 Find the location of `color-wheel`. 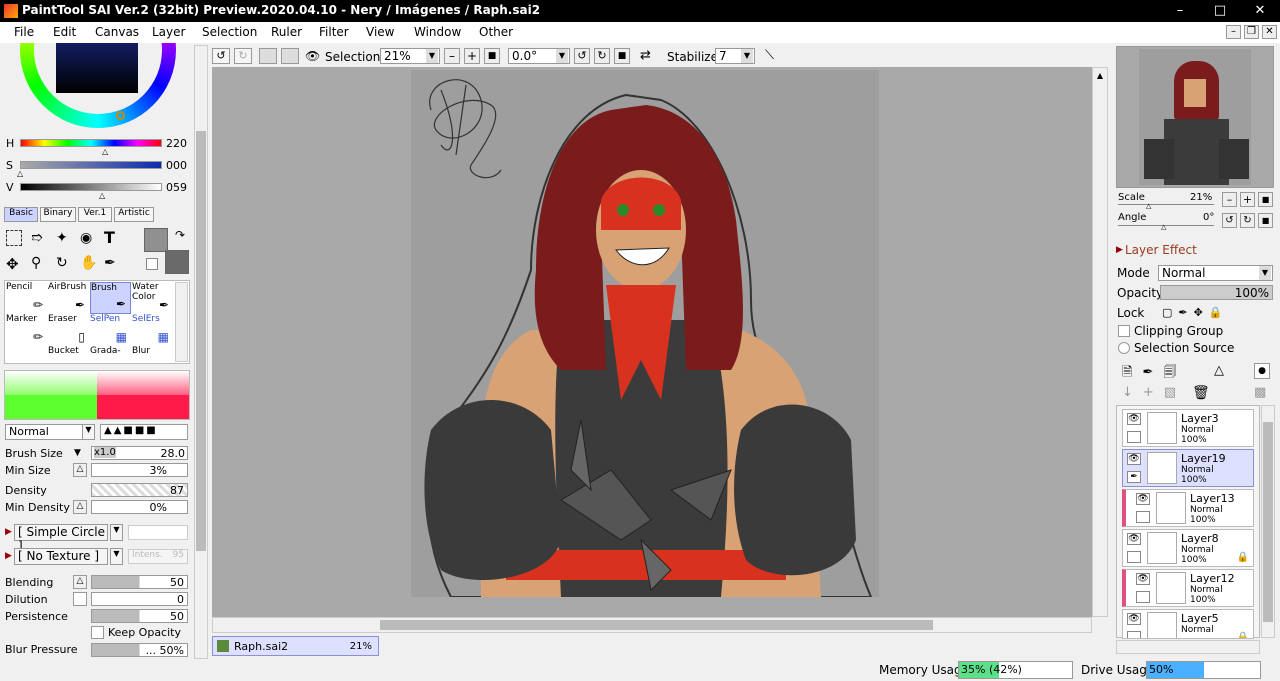

color-wheel is located at coordinates (98, 85).